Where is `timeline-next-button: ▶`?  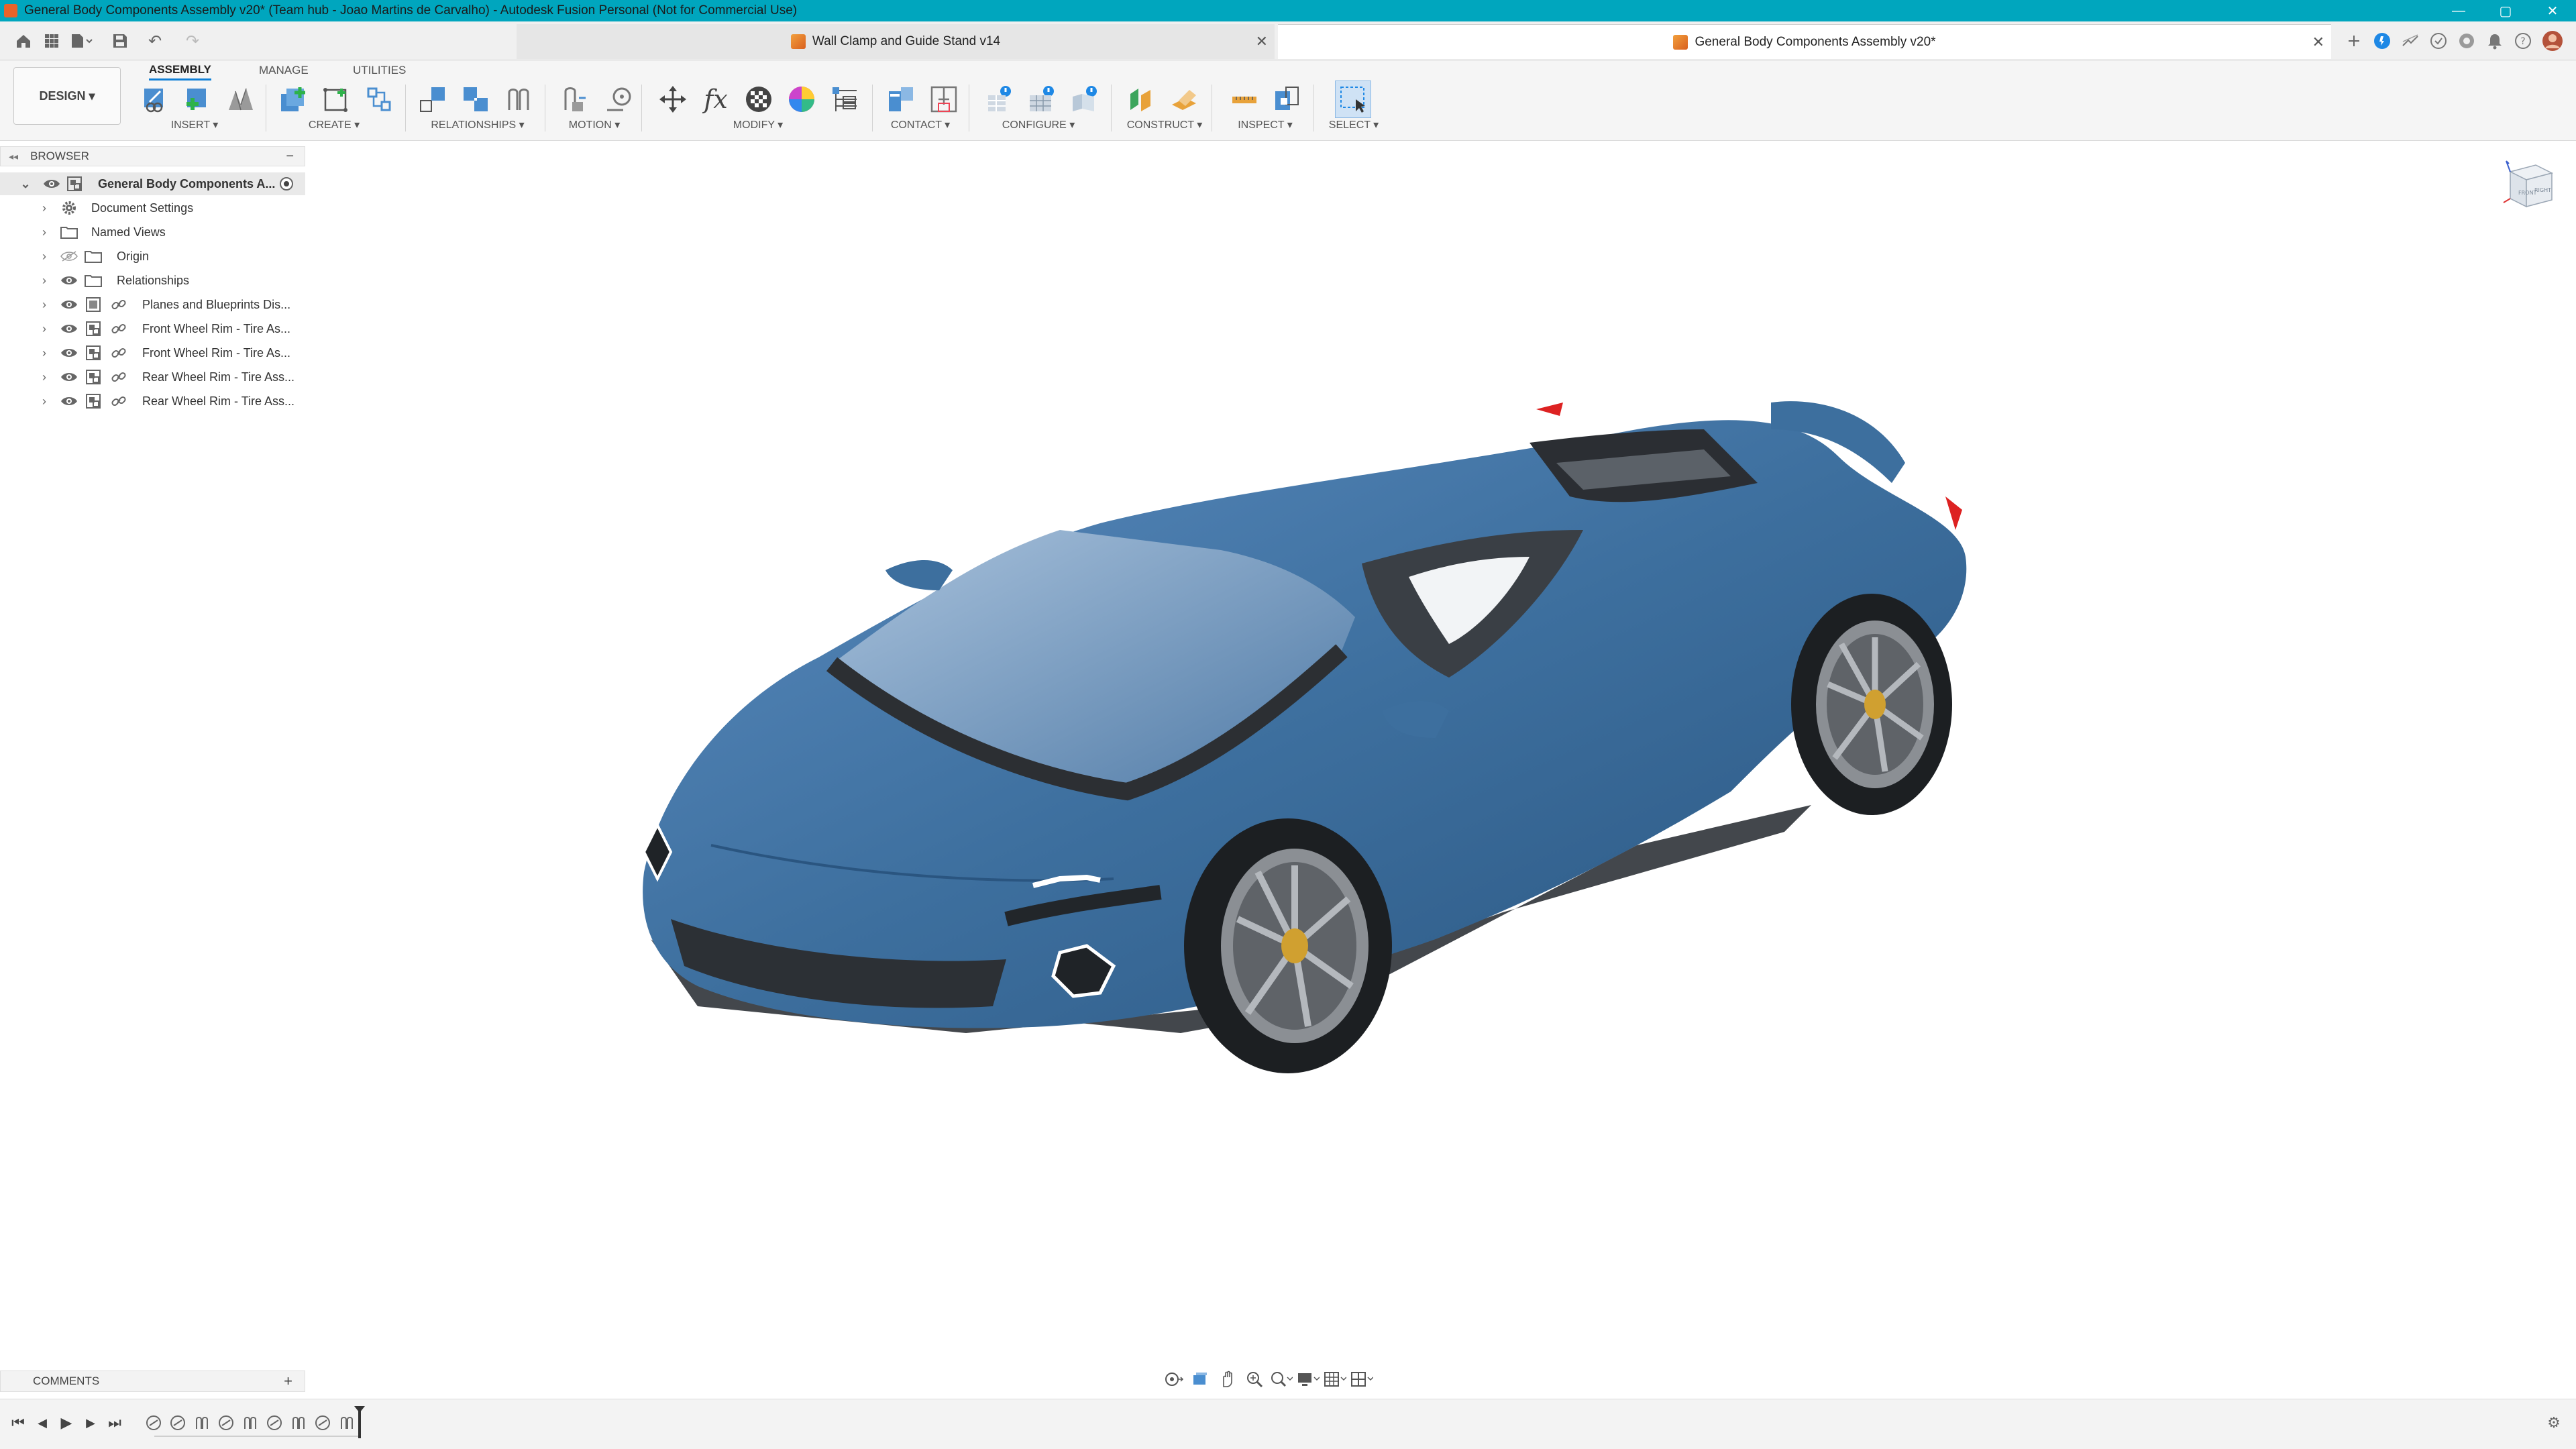
timeline-next-button: ▶ is located at coordinates (90, 1422).